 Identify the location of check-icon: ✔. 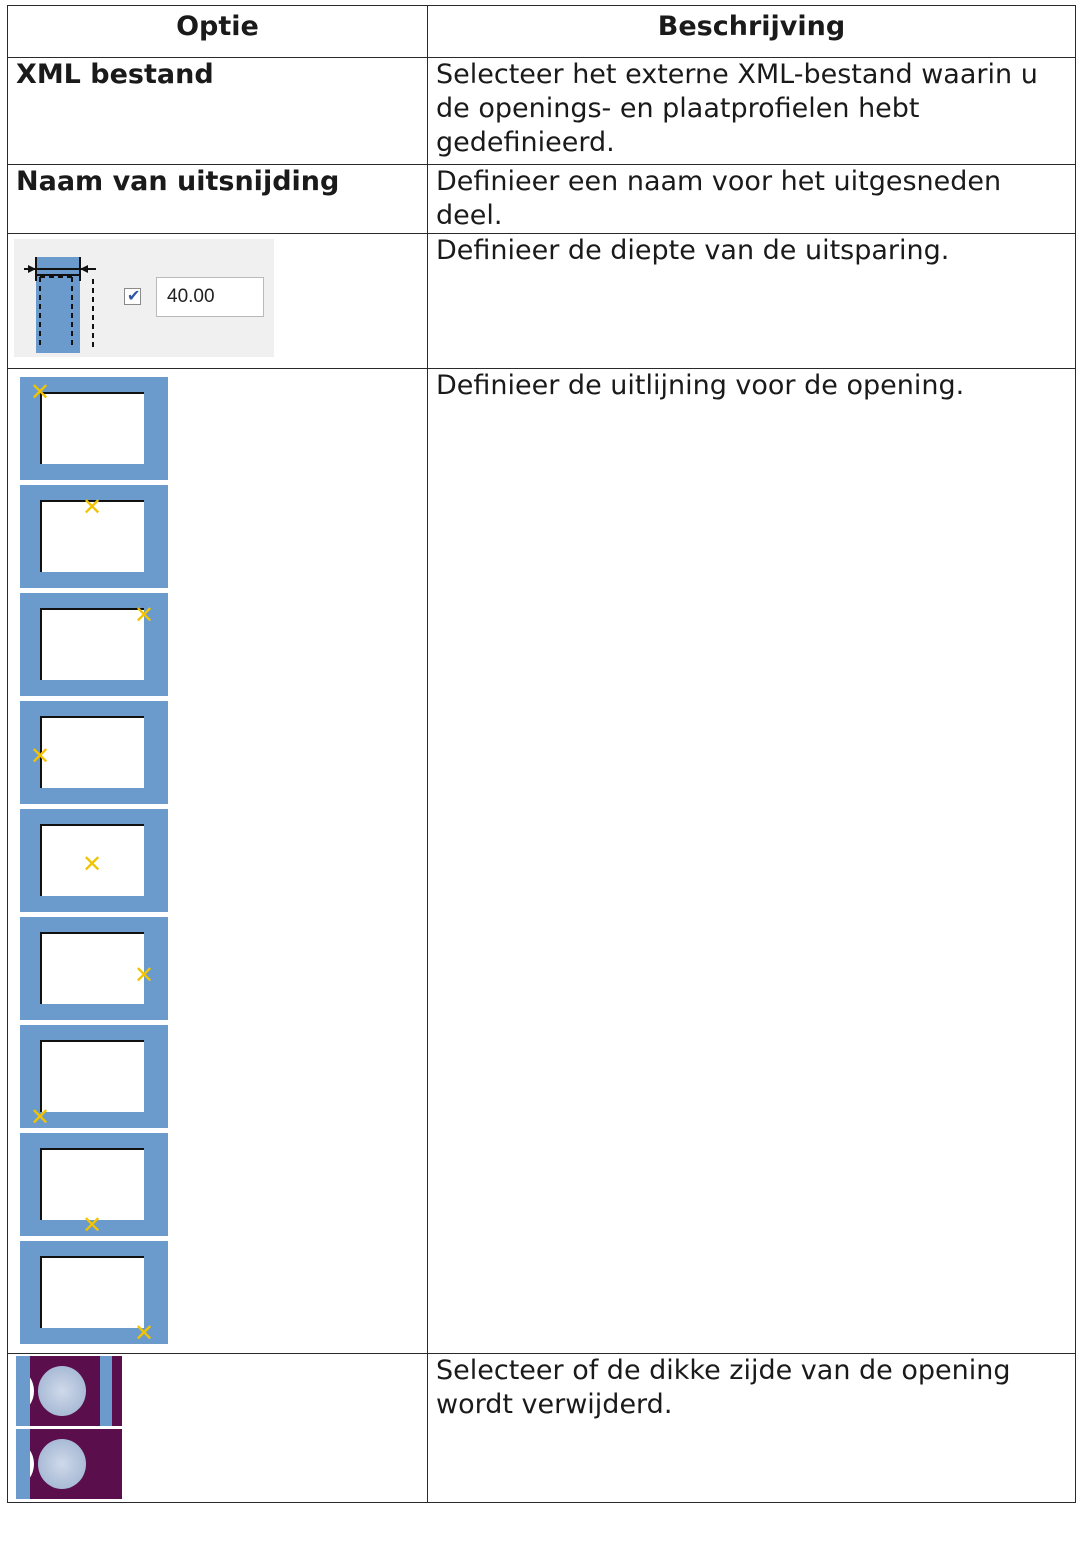
(134, 295).